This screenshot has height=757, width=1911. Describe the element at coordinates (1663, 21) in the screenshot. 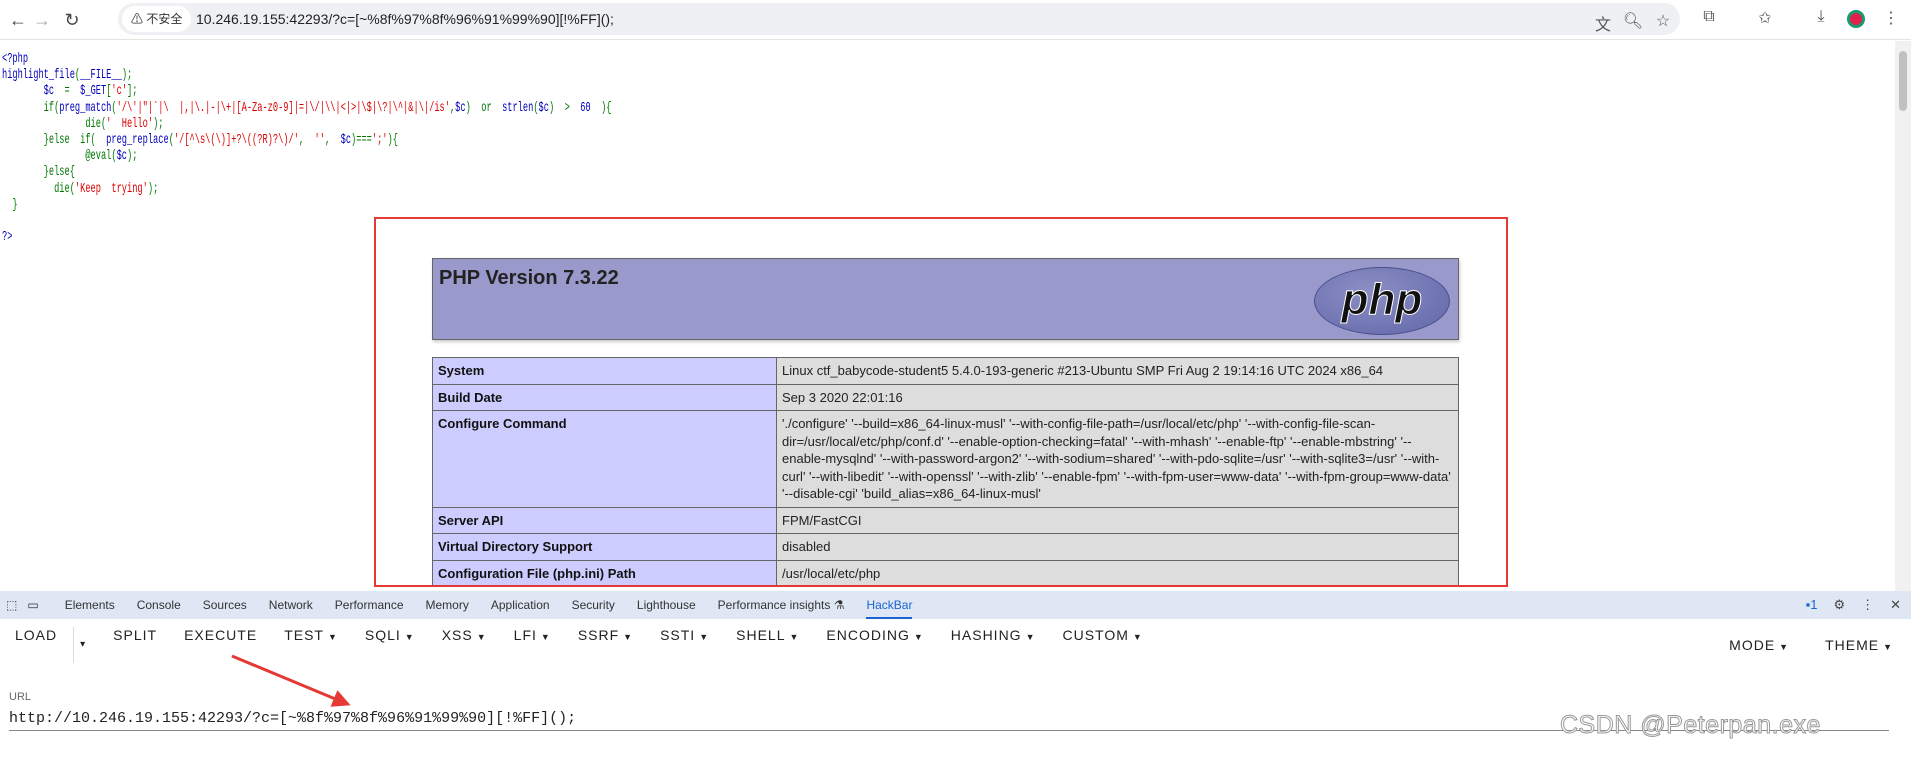

I see `star-icon: ☆` at that location.